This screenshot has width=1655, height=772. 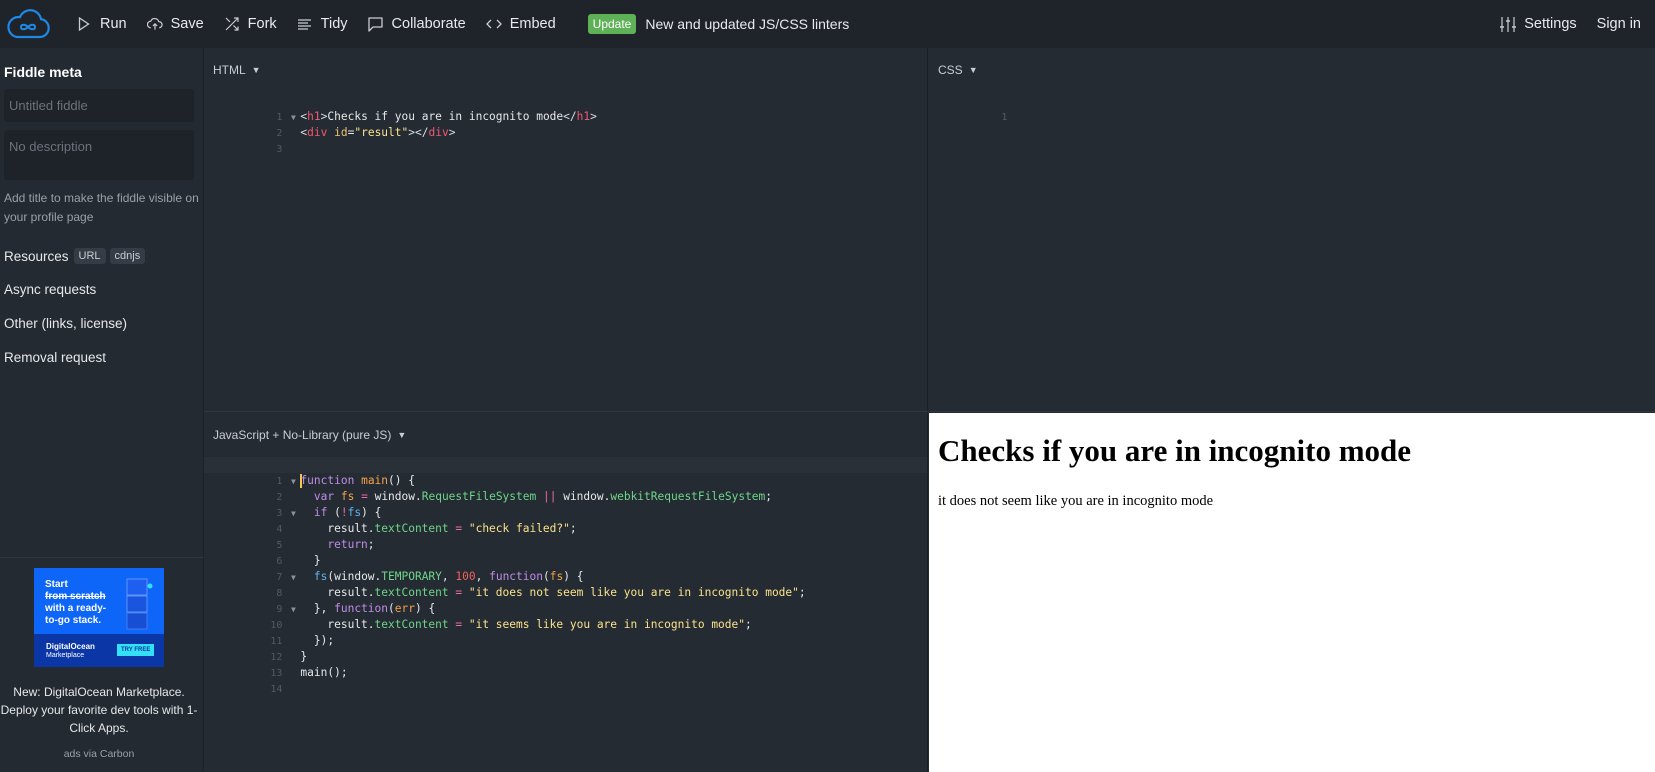 I want to click on collaborate-button: Collaborate, so click(x=417, y=24).